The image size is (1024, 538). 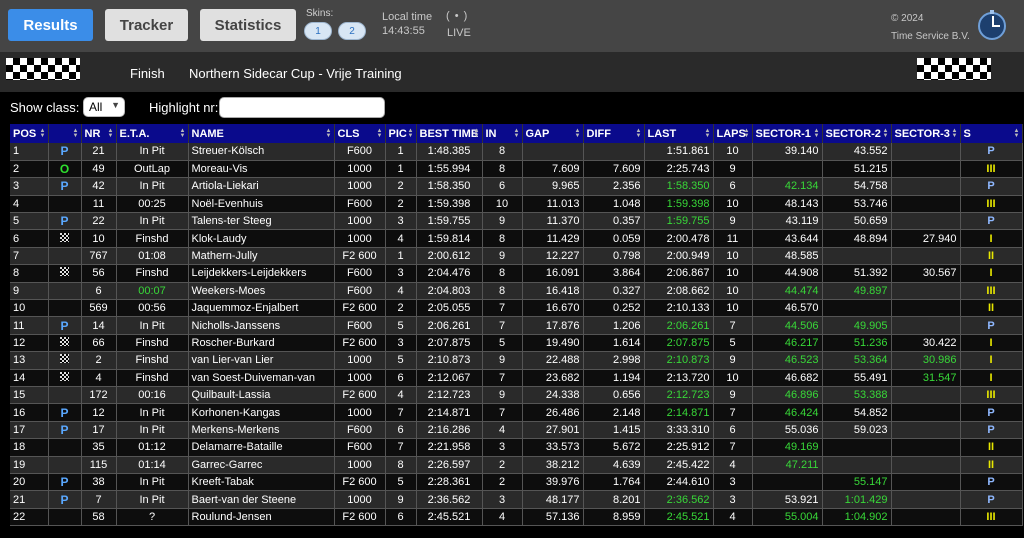 What do you see at coordinates (401, 482) in the screenshot?
I see `cell-pic: 5` at bounding box center [401, 482].